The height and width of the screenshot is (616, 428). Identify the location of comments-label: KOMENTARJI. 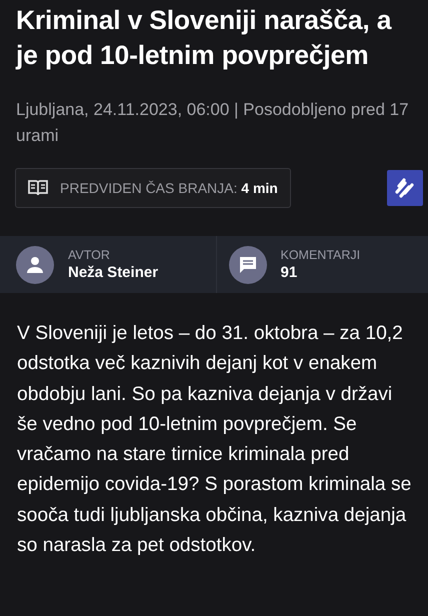
(320, 255).